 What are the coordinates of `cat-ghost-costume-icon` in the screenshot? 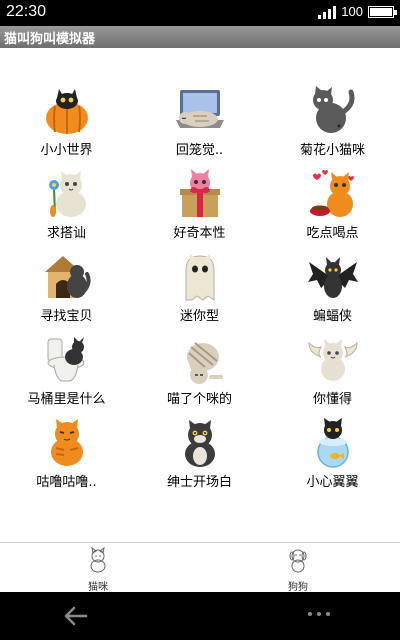 It's located at (199, 277).